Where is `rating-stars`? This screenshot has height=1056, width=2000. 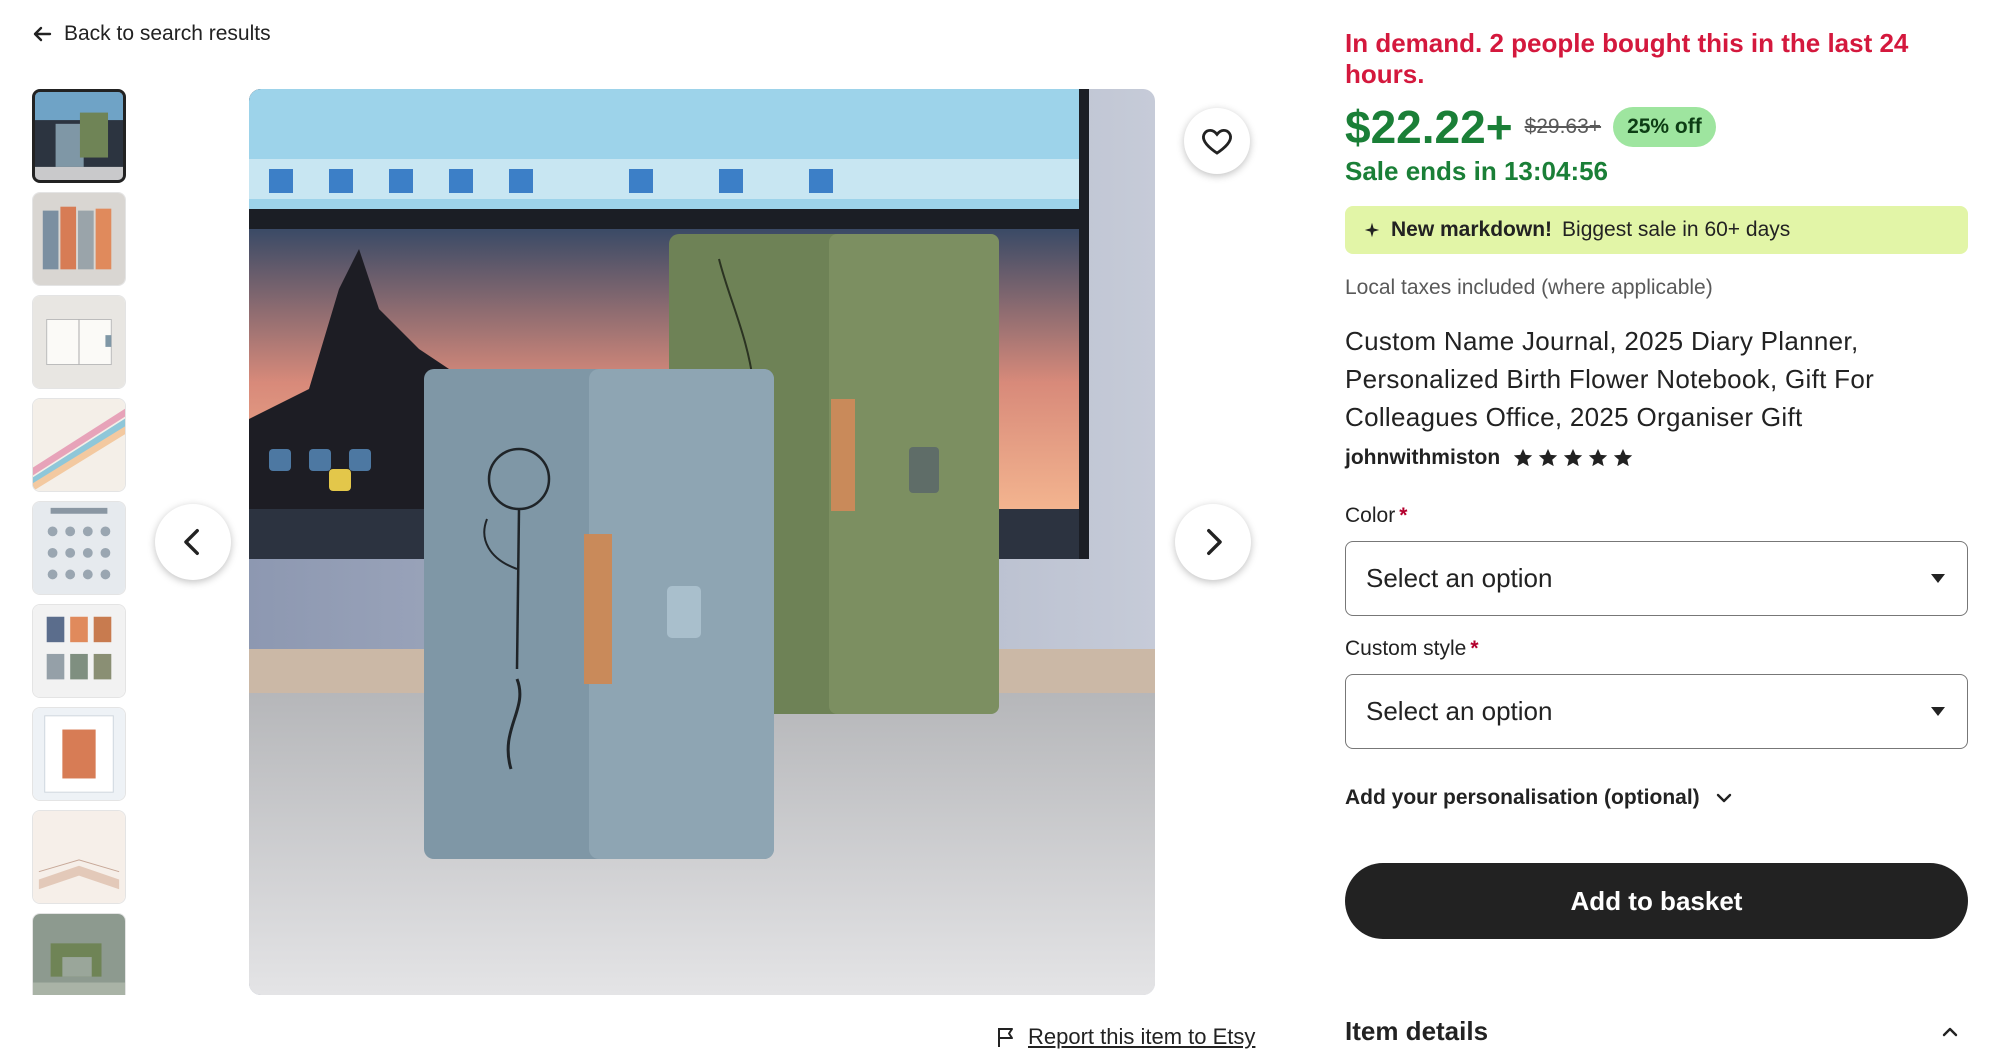 rating-stars is located at coordinates (1573, 458).